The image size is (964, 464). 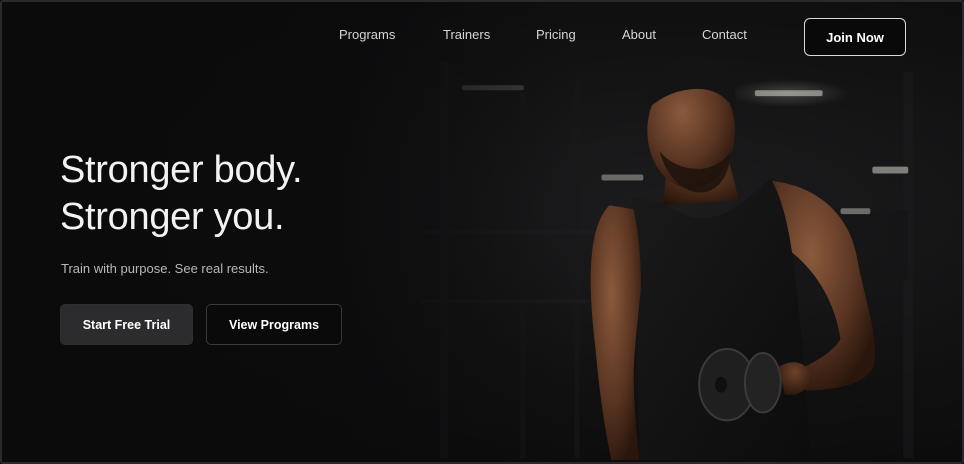 I want to click on view-programs-button: View Programs, so click(x=274, y=324).